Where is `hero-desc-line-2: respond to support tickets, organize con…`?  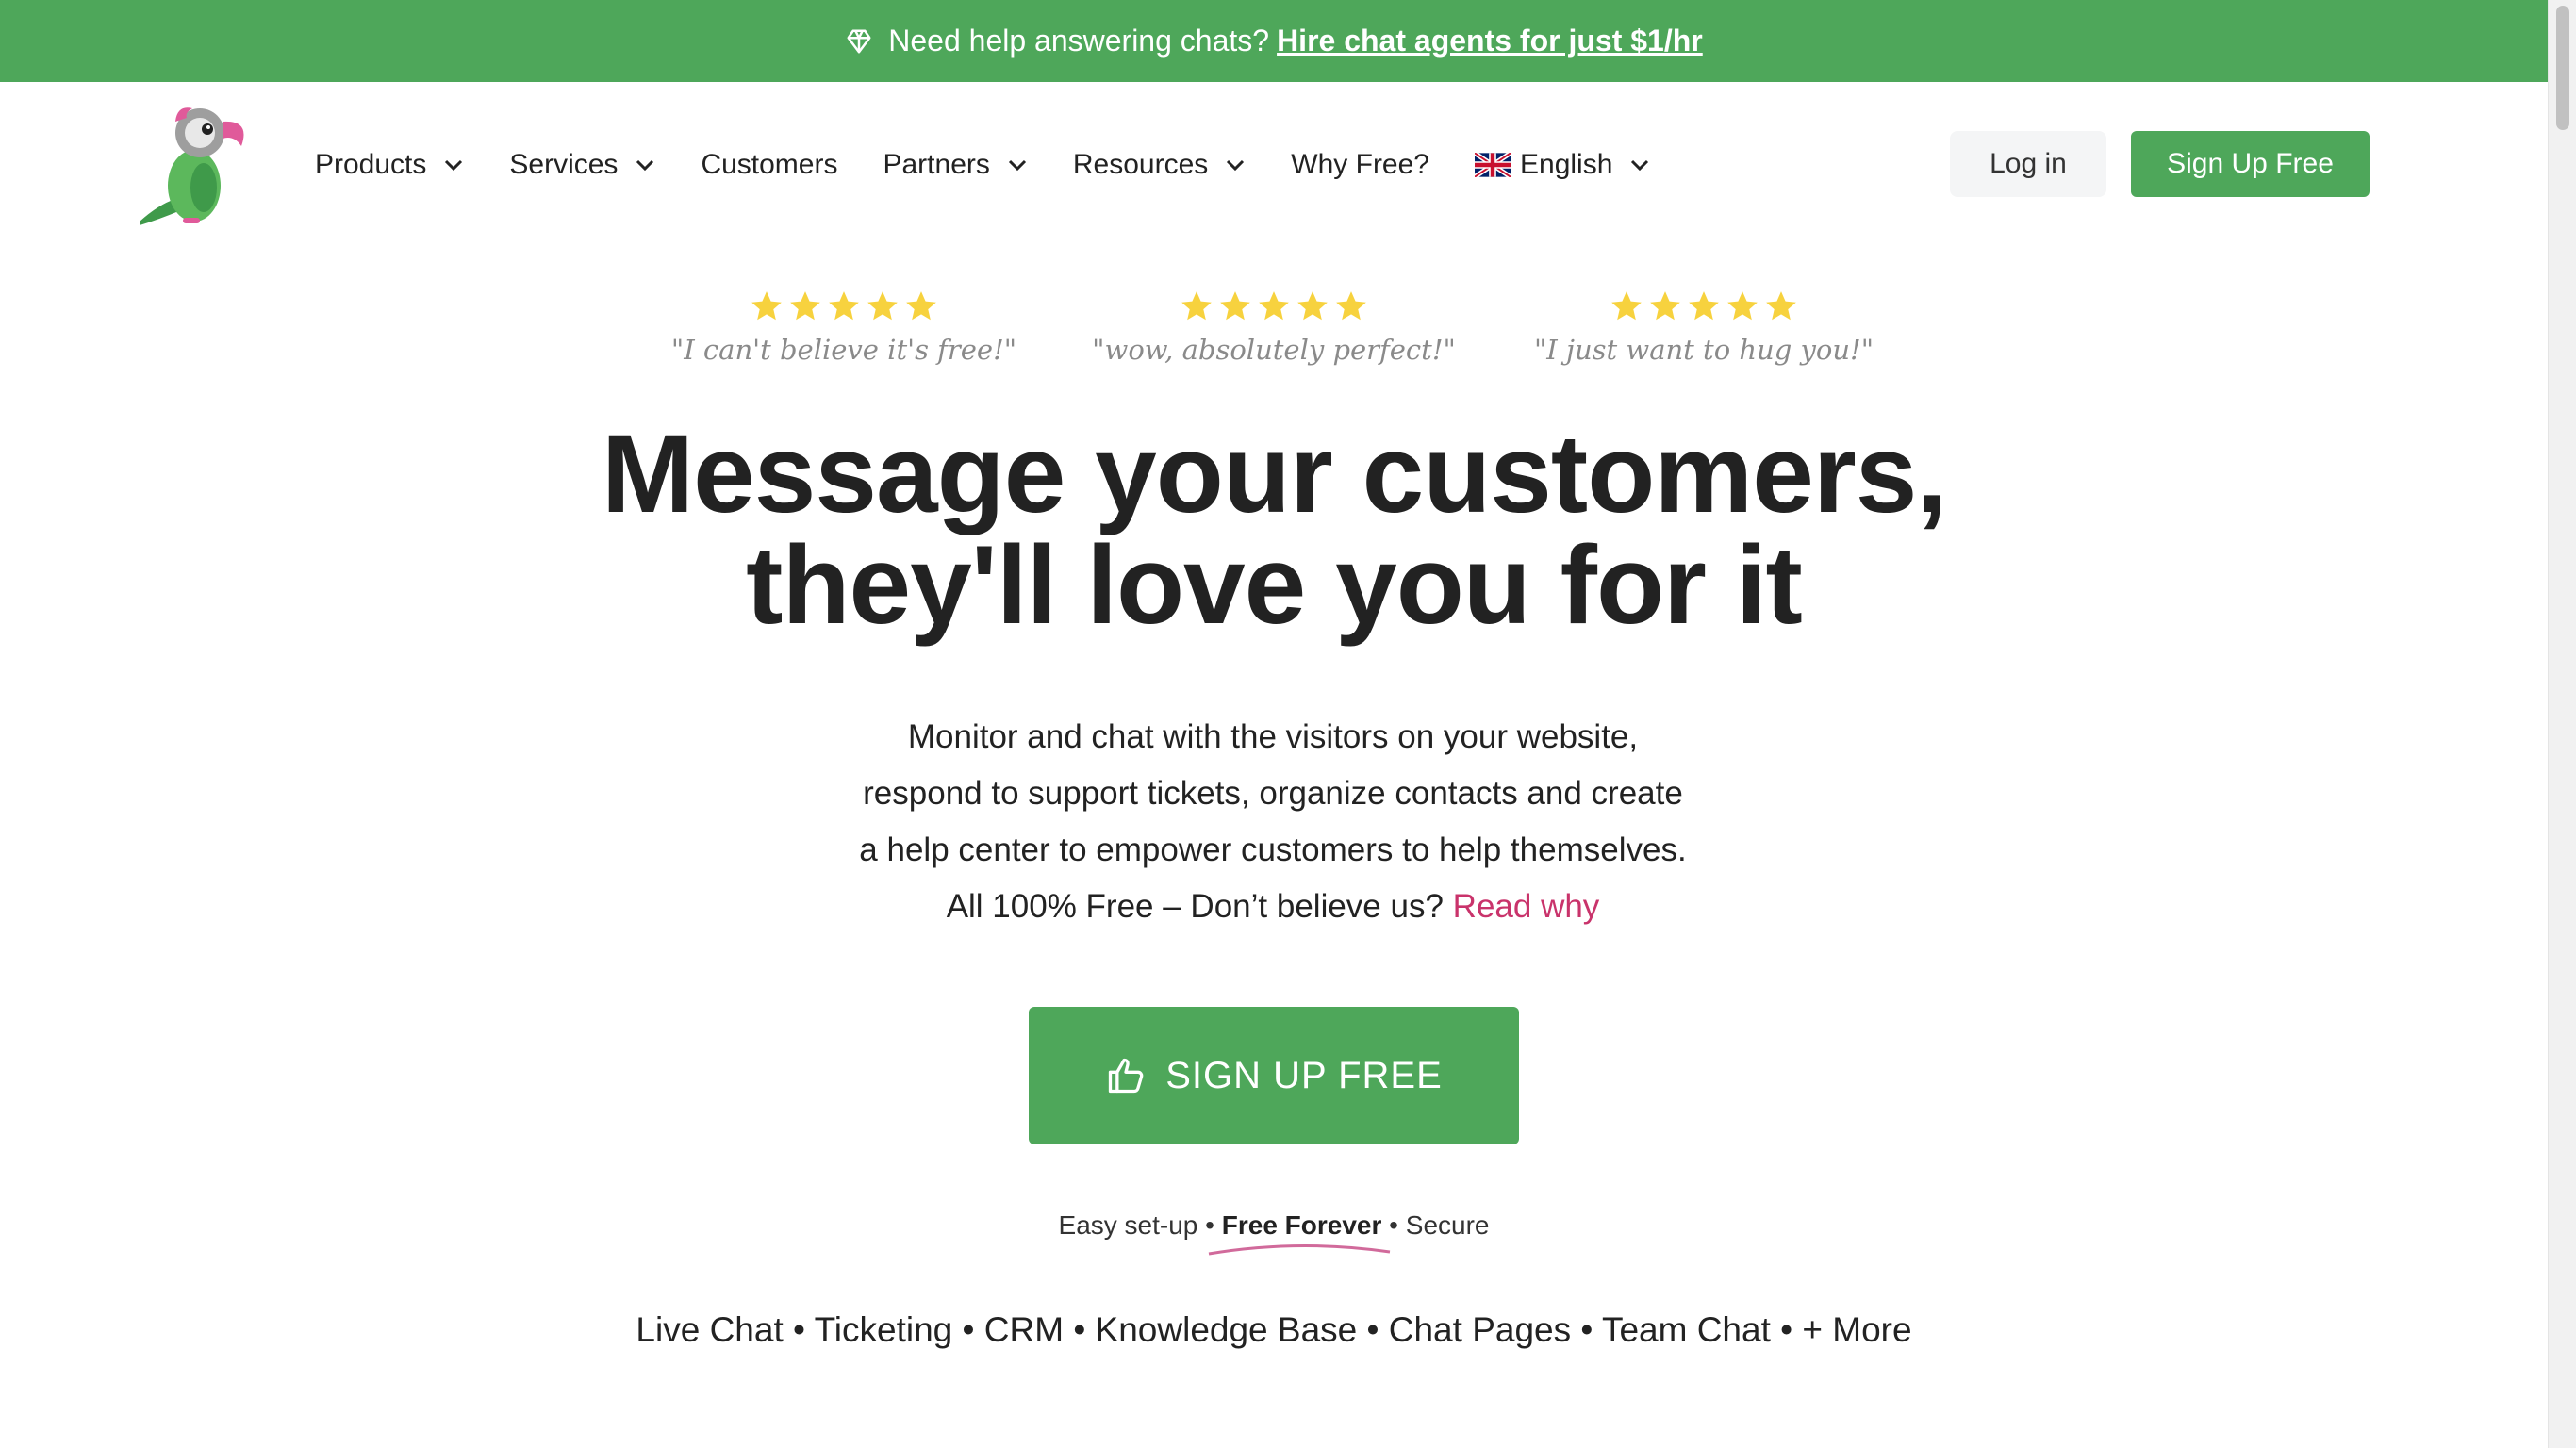
hero-desc-line-2: respond to support tickets, organize con… is located at coordinates (1273, 793).